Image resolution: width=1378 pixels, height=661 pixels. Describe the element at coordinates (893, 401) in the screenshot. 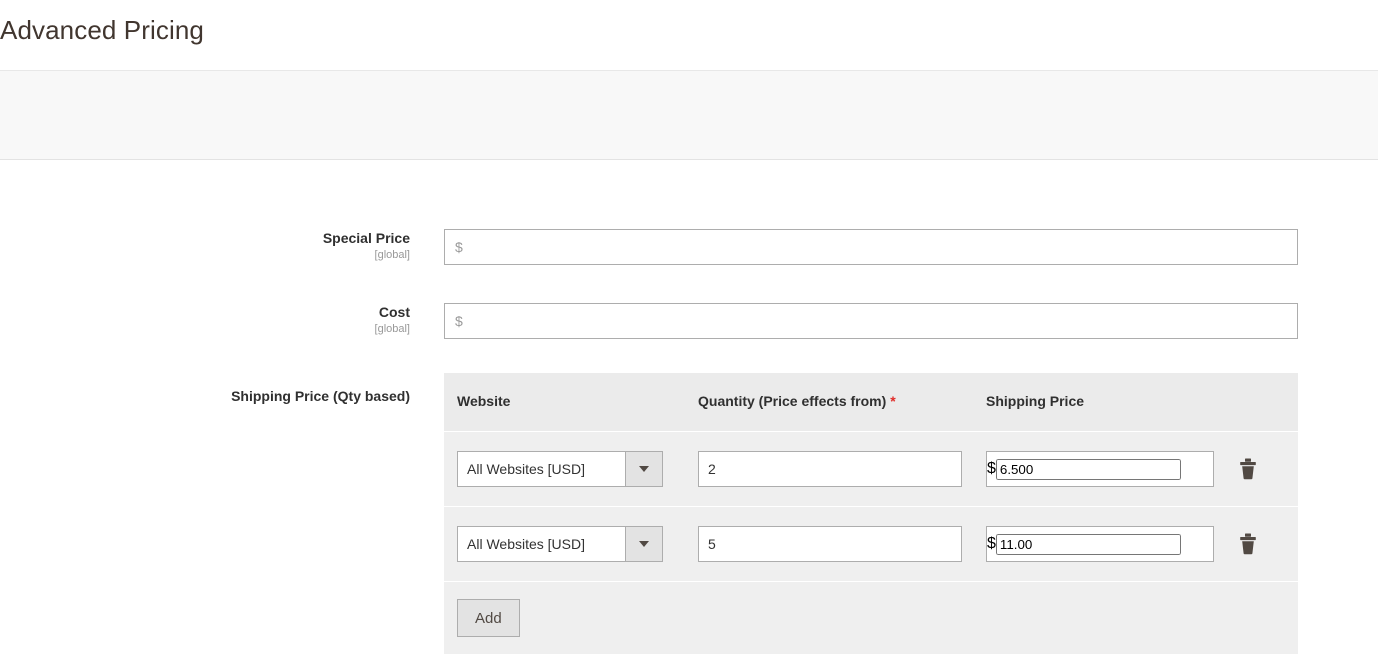

I see `required-asterisk: *` at that location.